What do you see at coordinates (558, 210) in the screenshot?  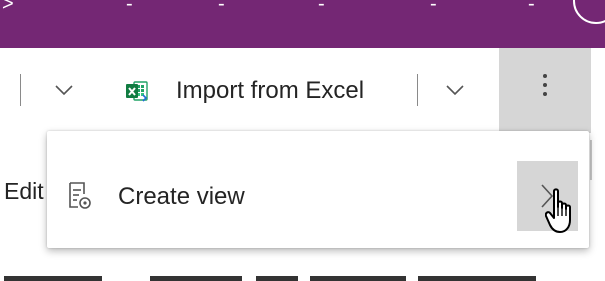 I see `hand-pointer-icon` at bounding box center [558, 210].